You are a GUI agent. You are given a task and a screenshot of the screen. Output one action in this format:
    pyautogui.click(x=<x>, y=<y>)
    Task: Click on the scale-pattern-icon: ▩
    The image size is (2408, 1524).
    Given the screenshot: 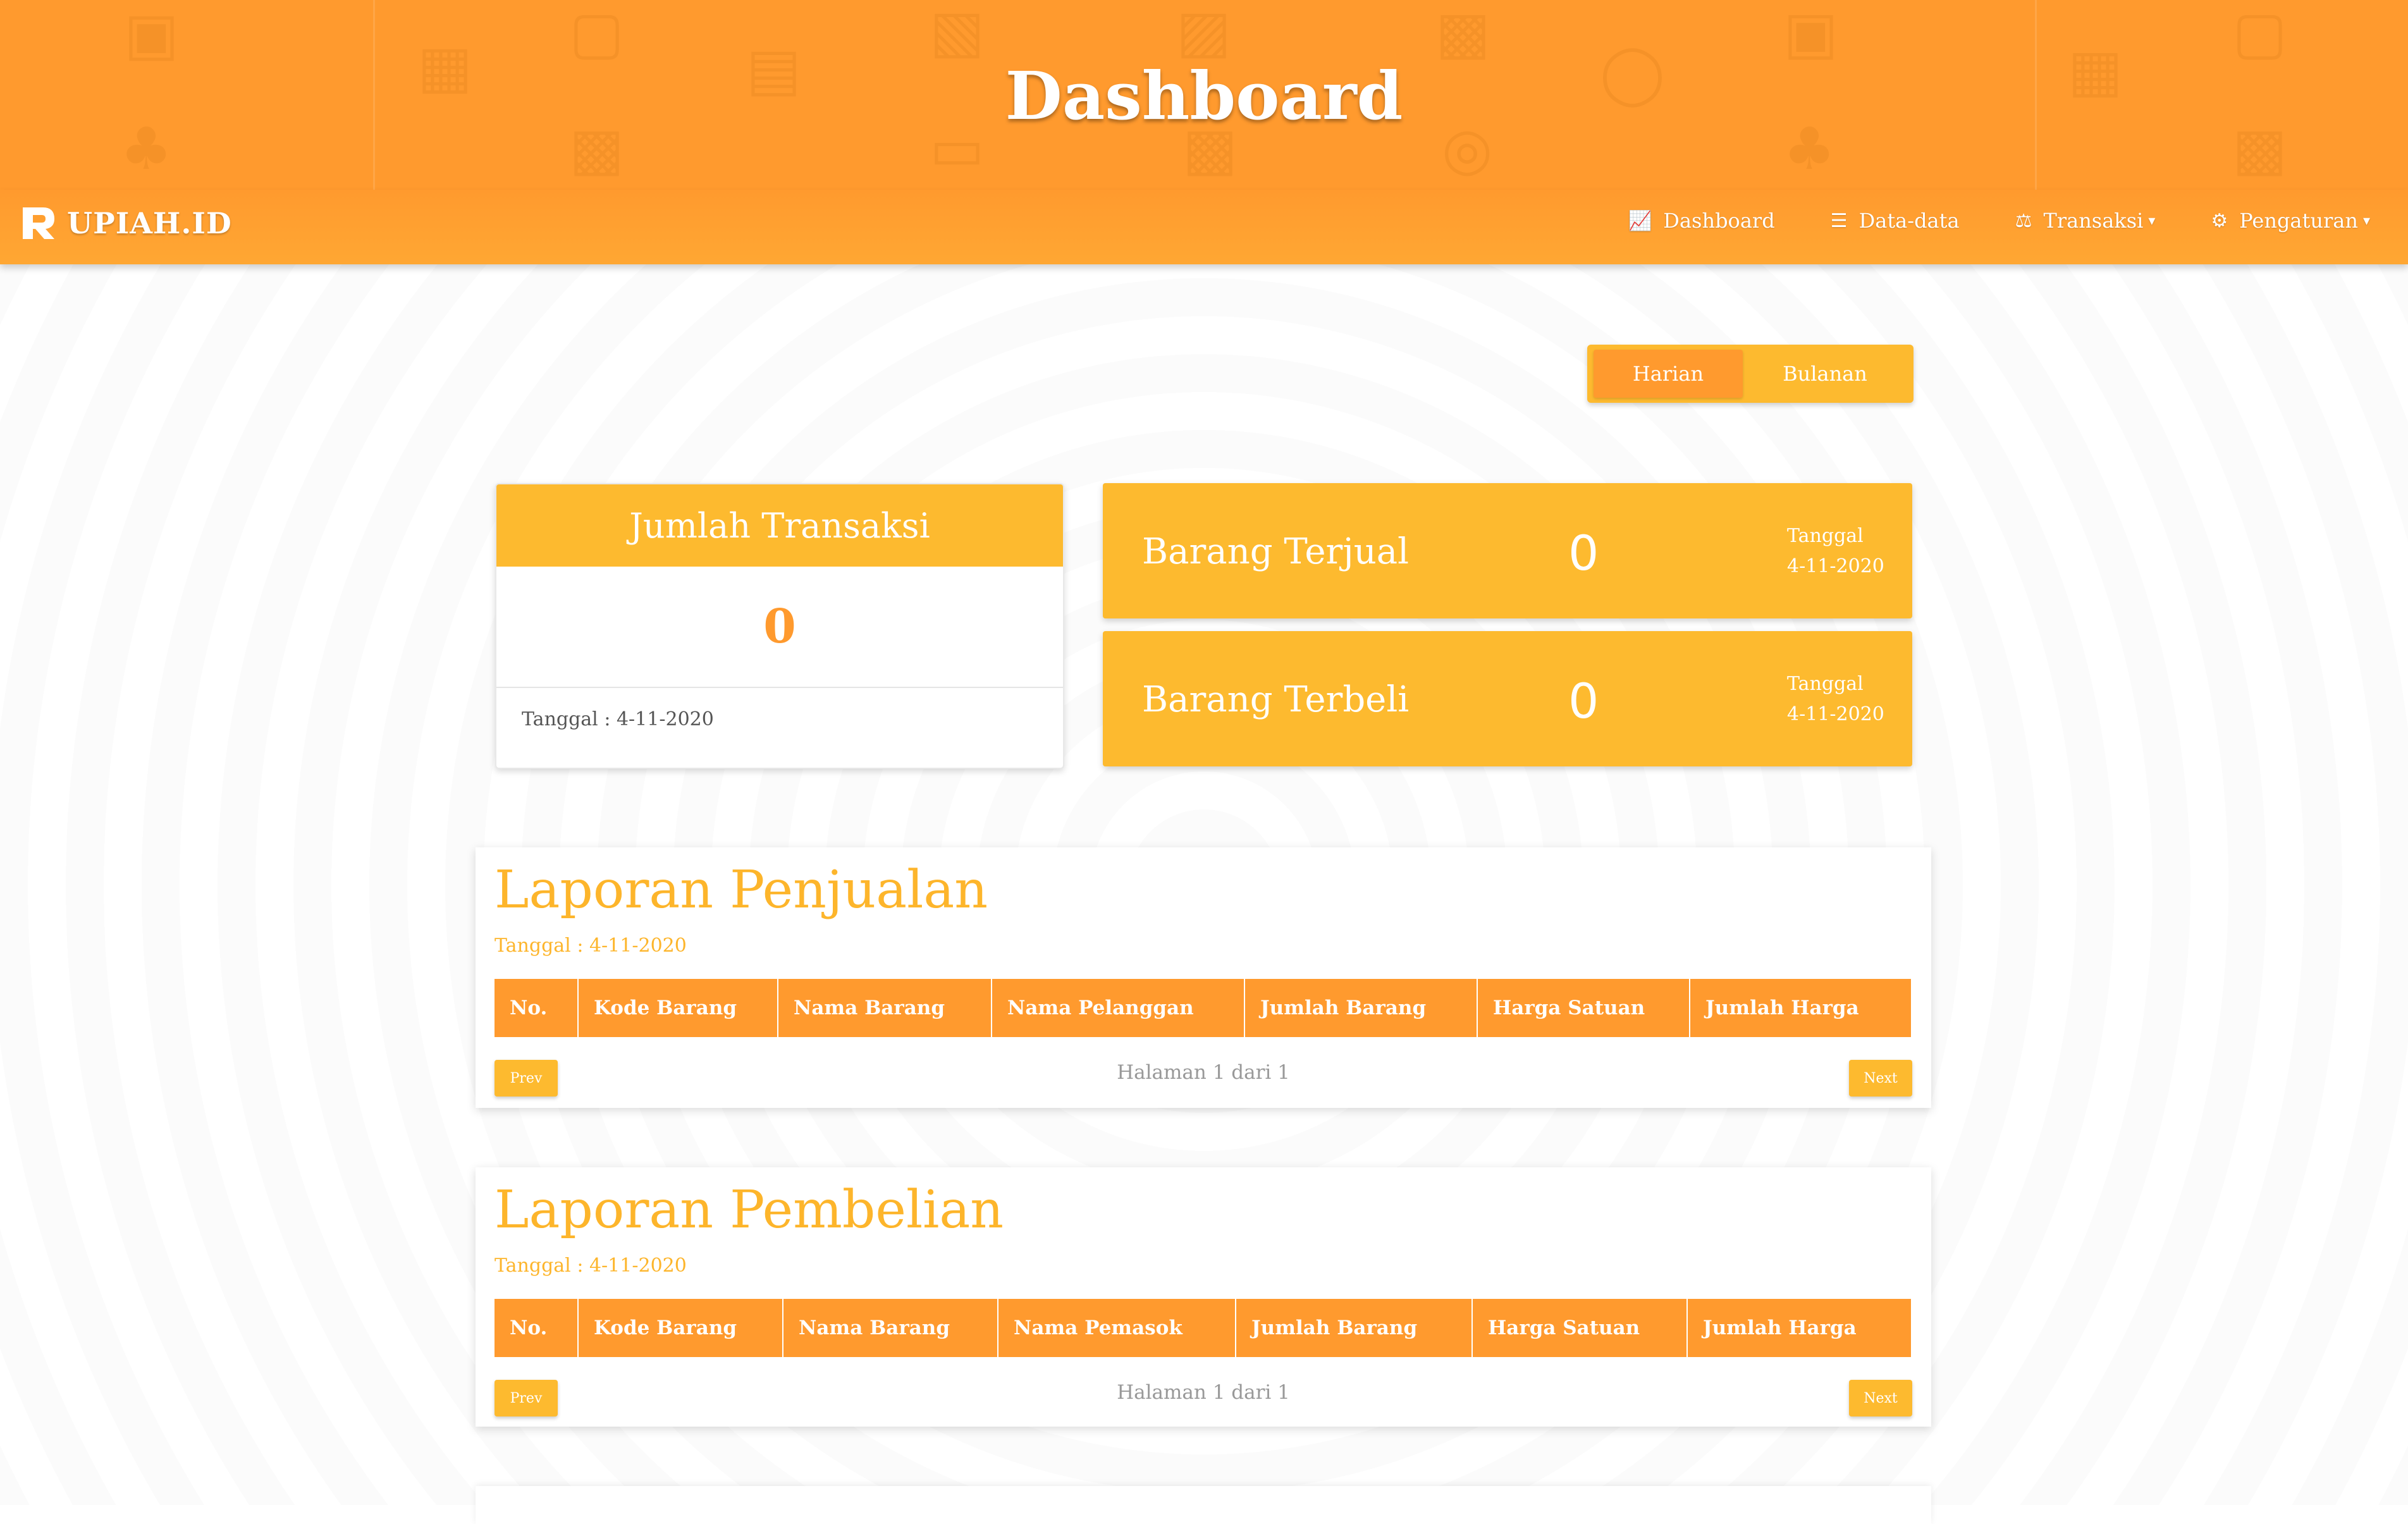 What is the action you would take?
    pyautogui.click(x=1462, y=33)
    